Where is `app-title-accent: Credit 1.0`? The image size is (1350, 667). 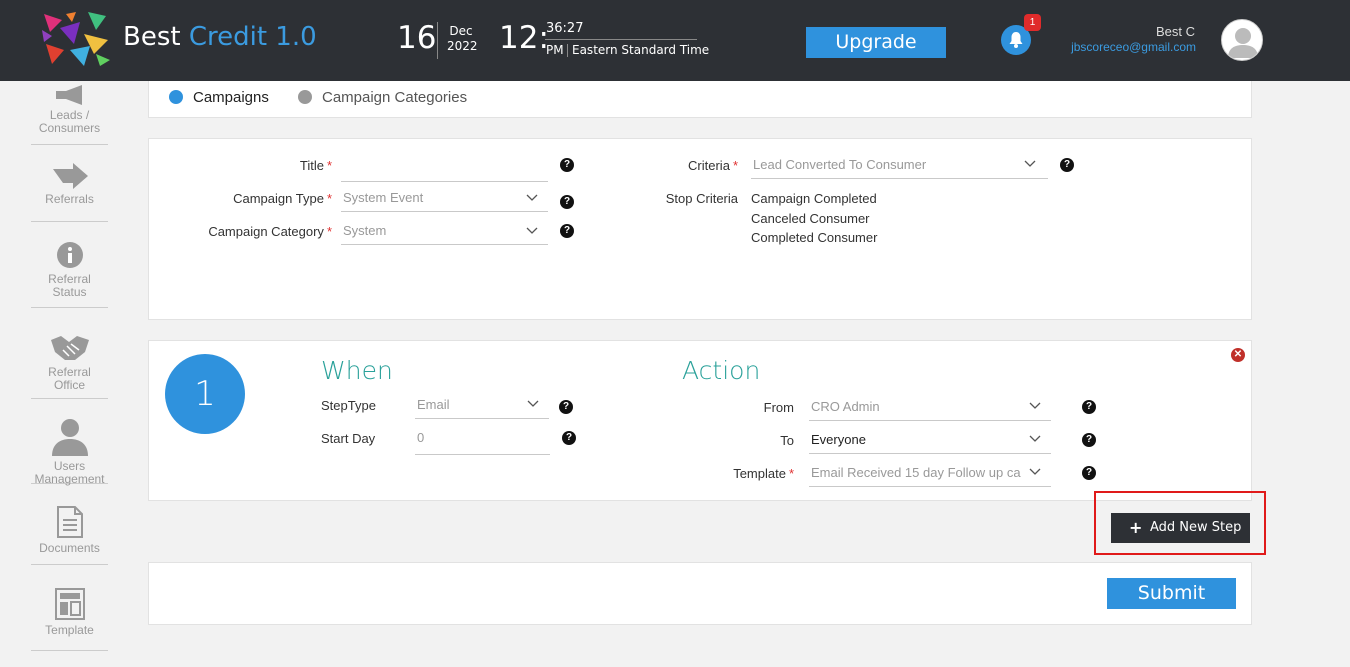
app-title-accent: Credit 1.0 is located at coordinates (252, 37).